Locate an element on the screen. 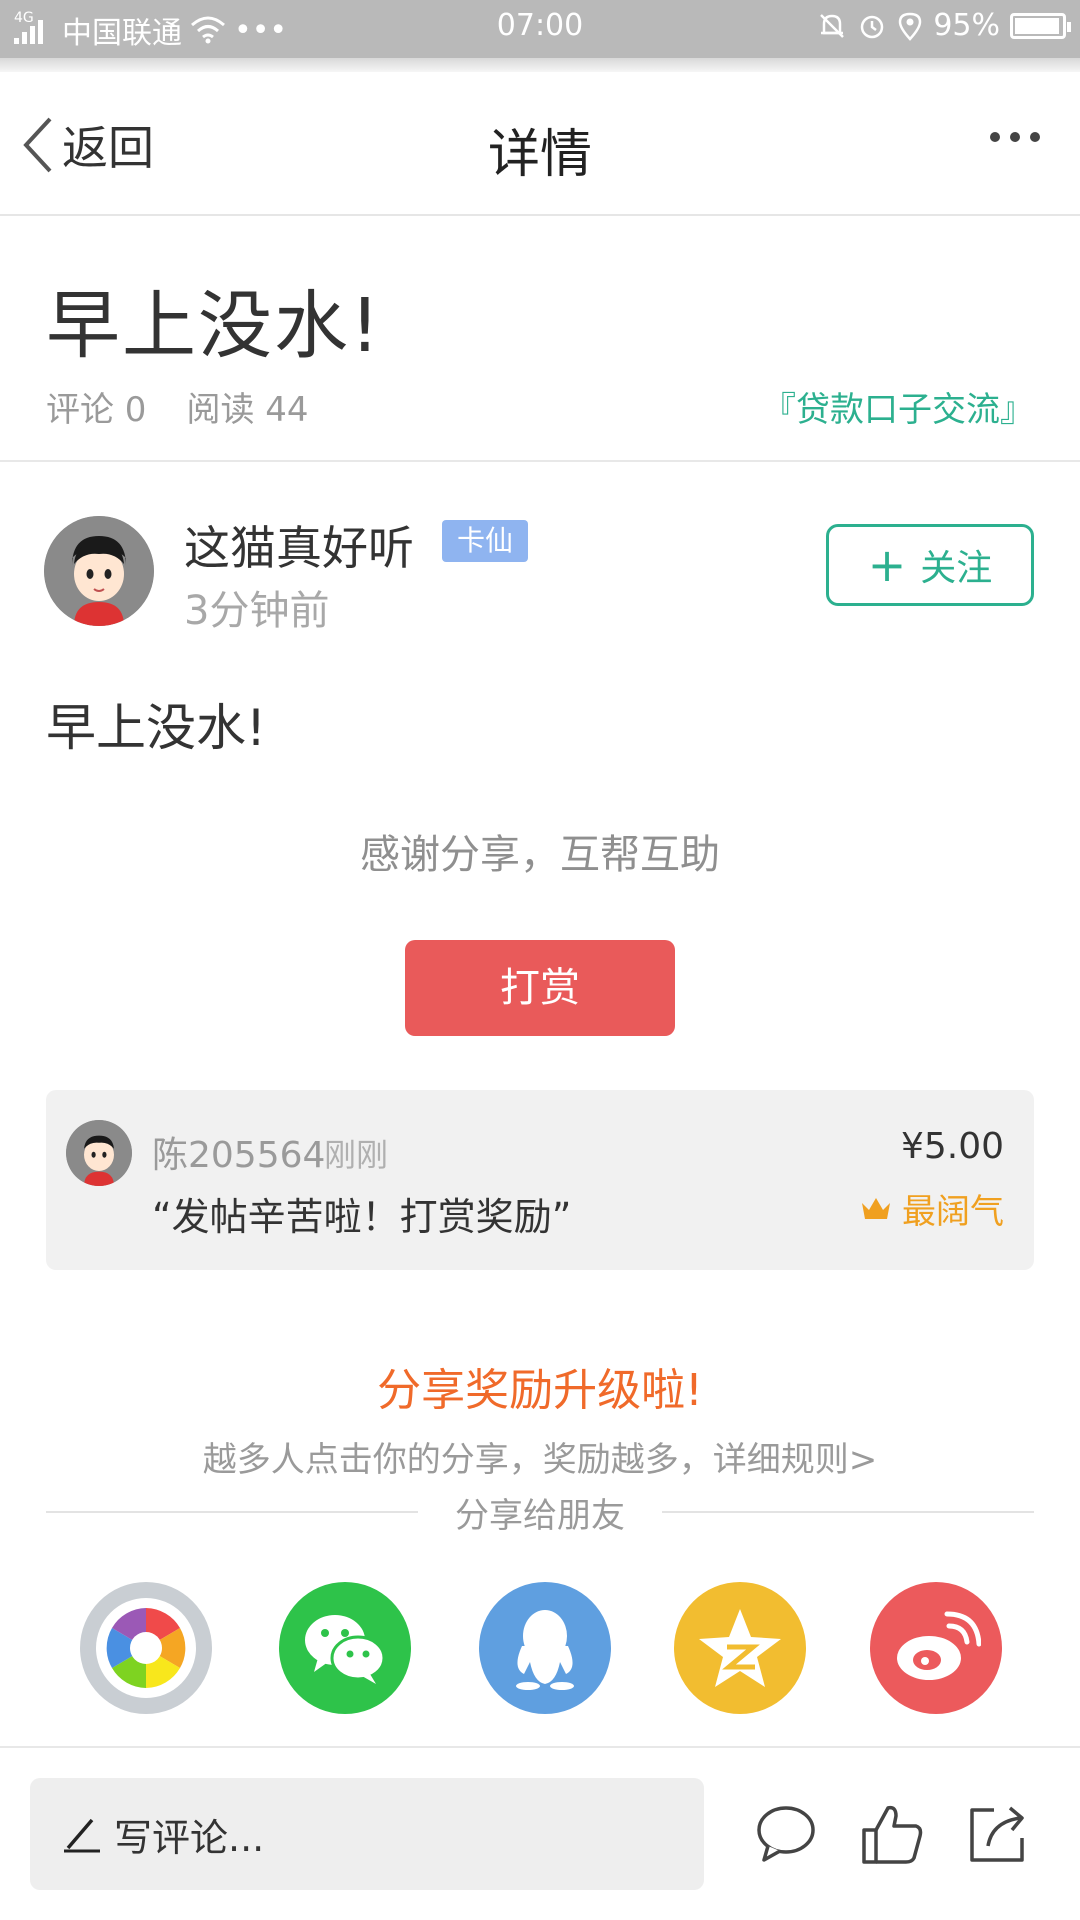  like-icon is located at coordinates (892, 1834).